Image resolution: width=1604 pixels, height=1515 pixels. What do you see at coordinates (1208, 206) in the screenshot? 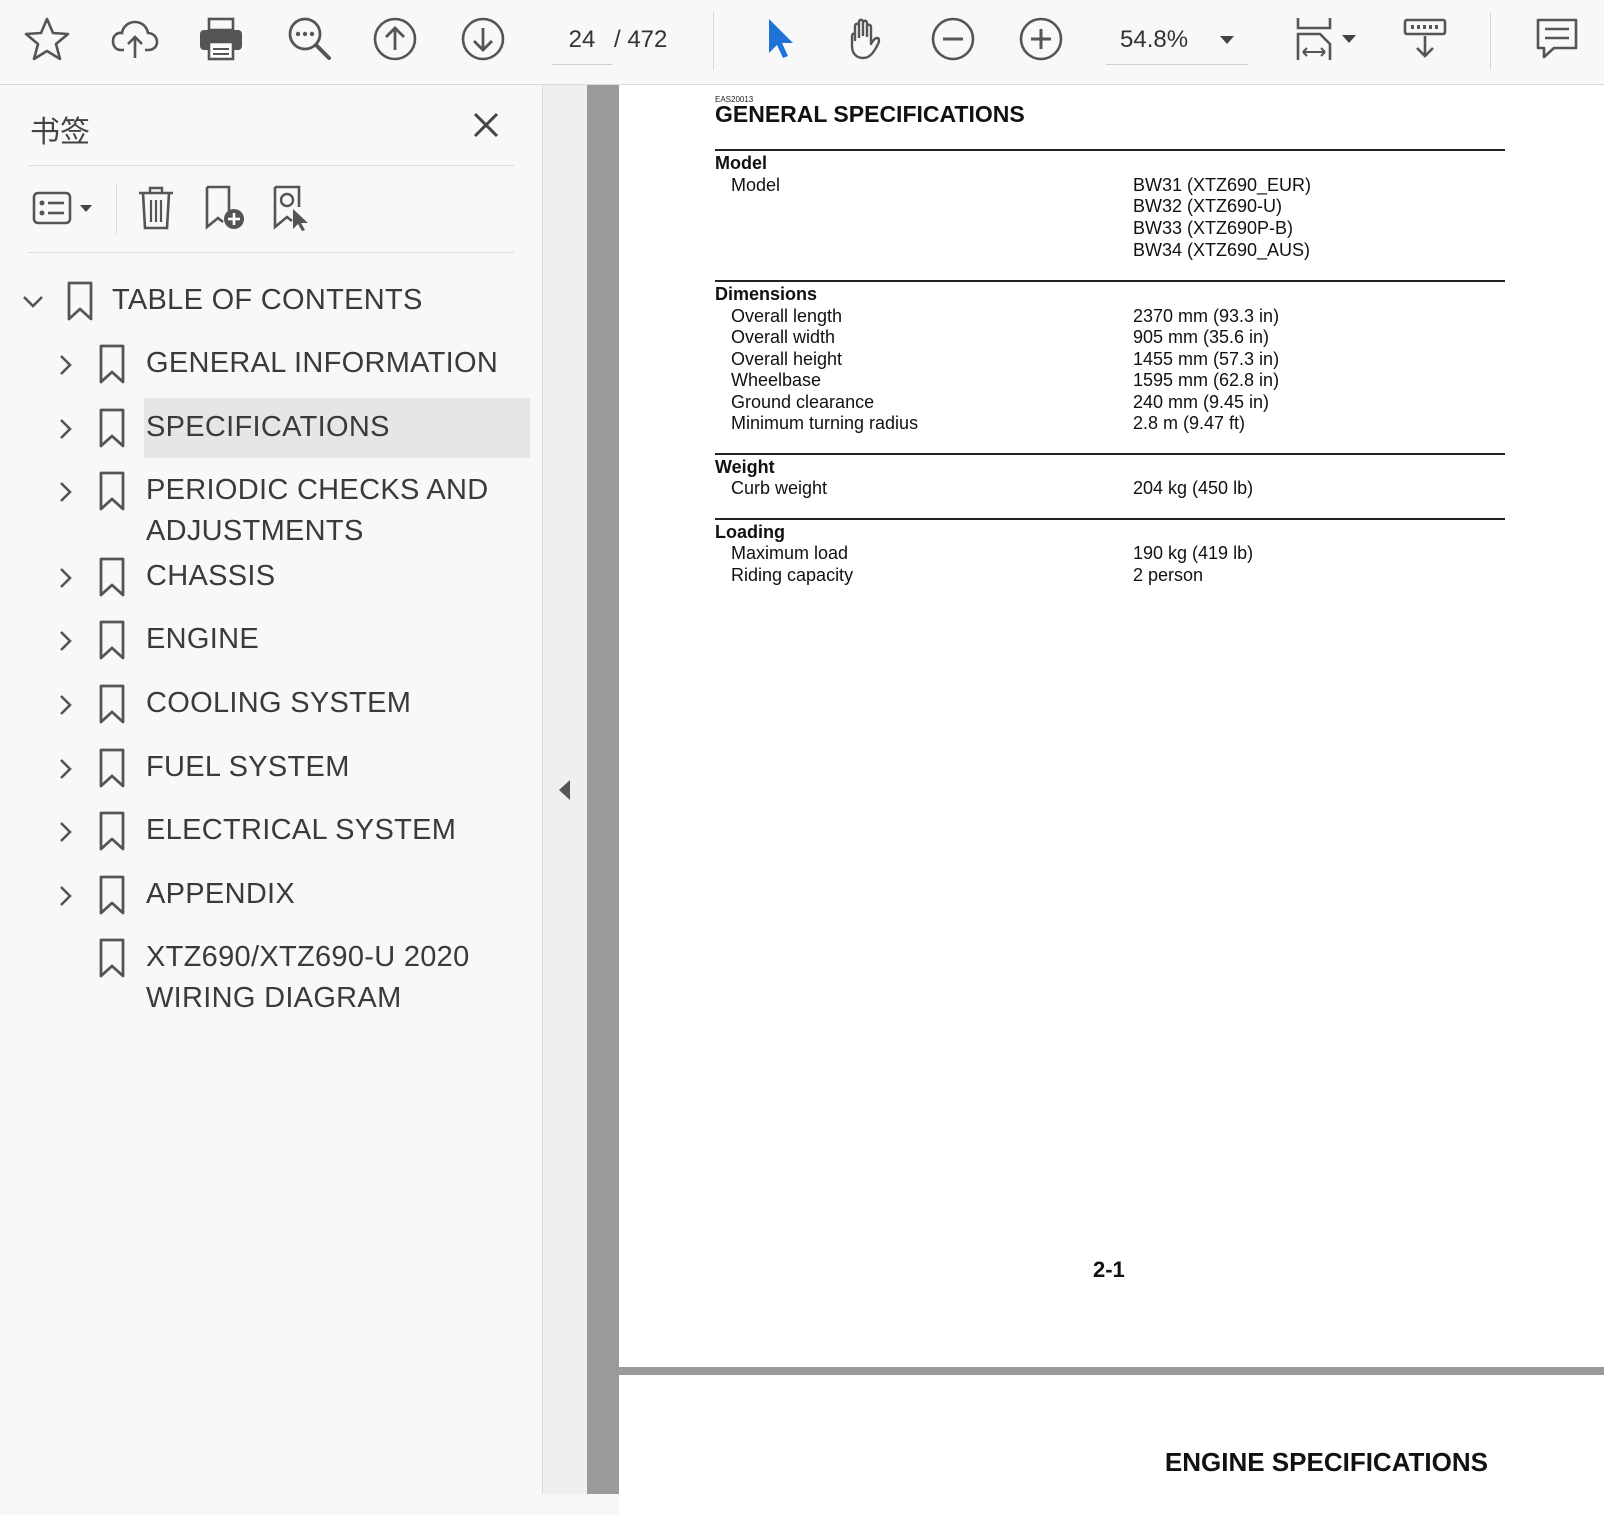
I see `spec-value: BW32 (XTZ690-U)` at bounding box center [1208, 206].